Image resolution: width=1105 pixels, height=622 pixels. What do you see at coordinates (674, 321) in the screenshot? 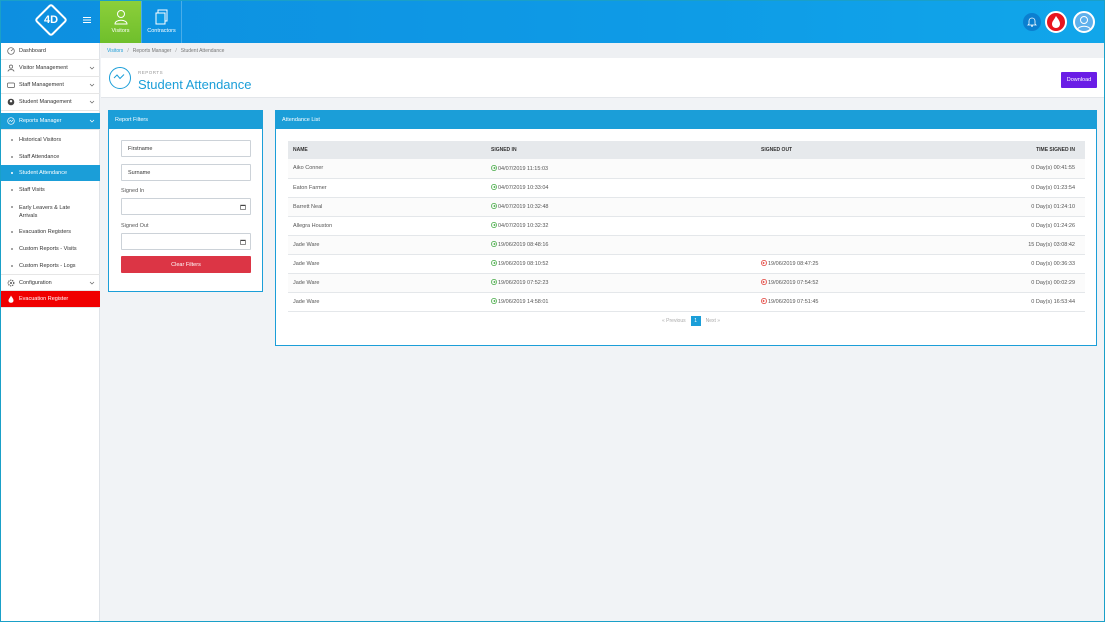
I see `pagination-previous: « Previous` at bounding box center [674, 321].